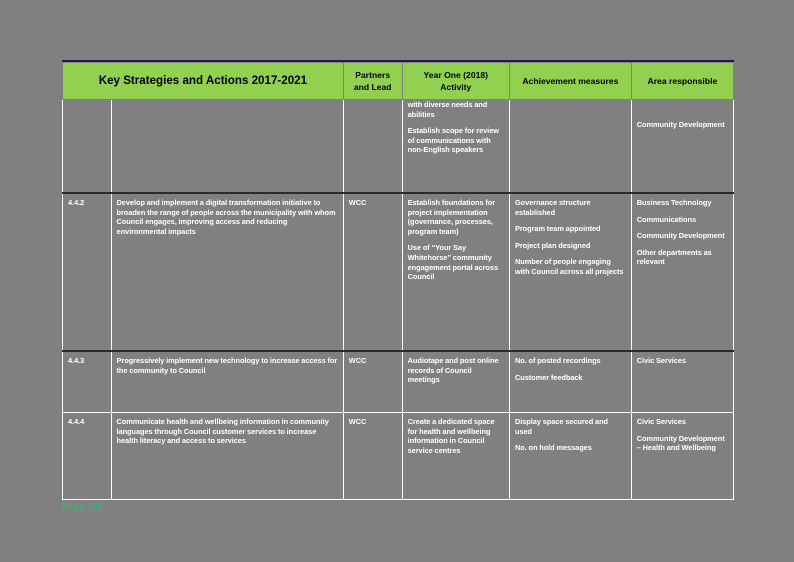 The image size is (794, 562). What do you see at coordinates (447, 109) in the screenshot?
I see `year-one-paragraph: with diverse needs and abilities` at bounding box center [447, 109].